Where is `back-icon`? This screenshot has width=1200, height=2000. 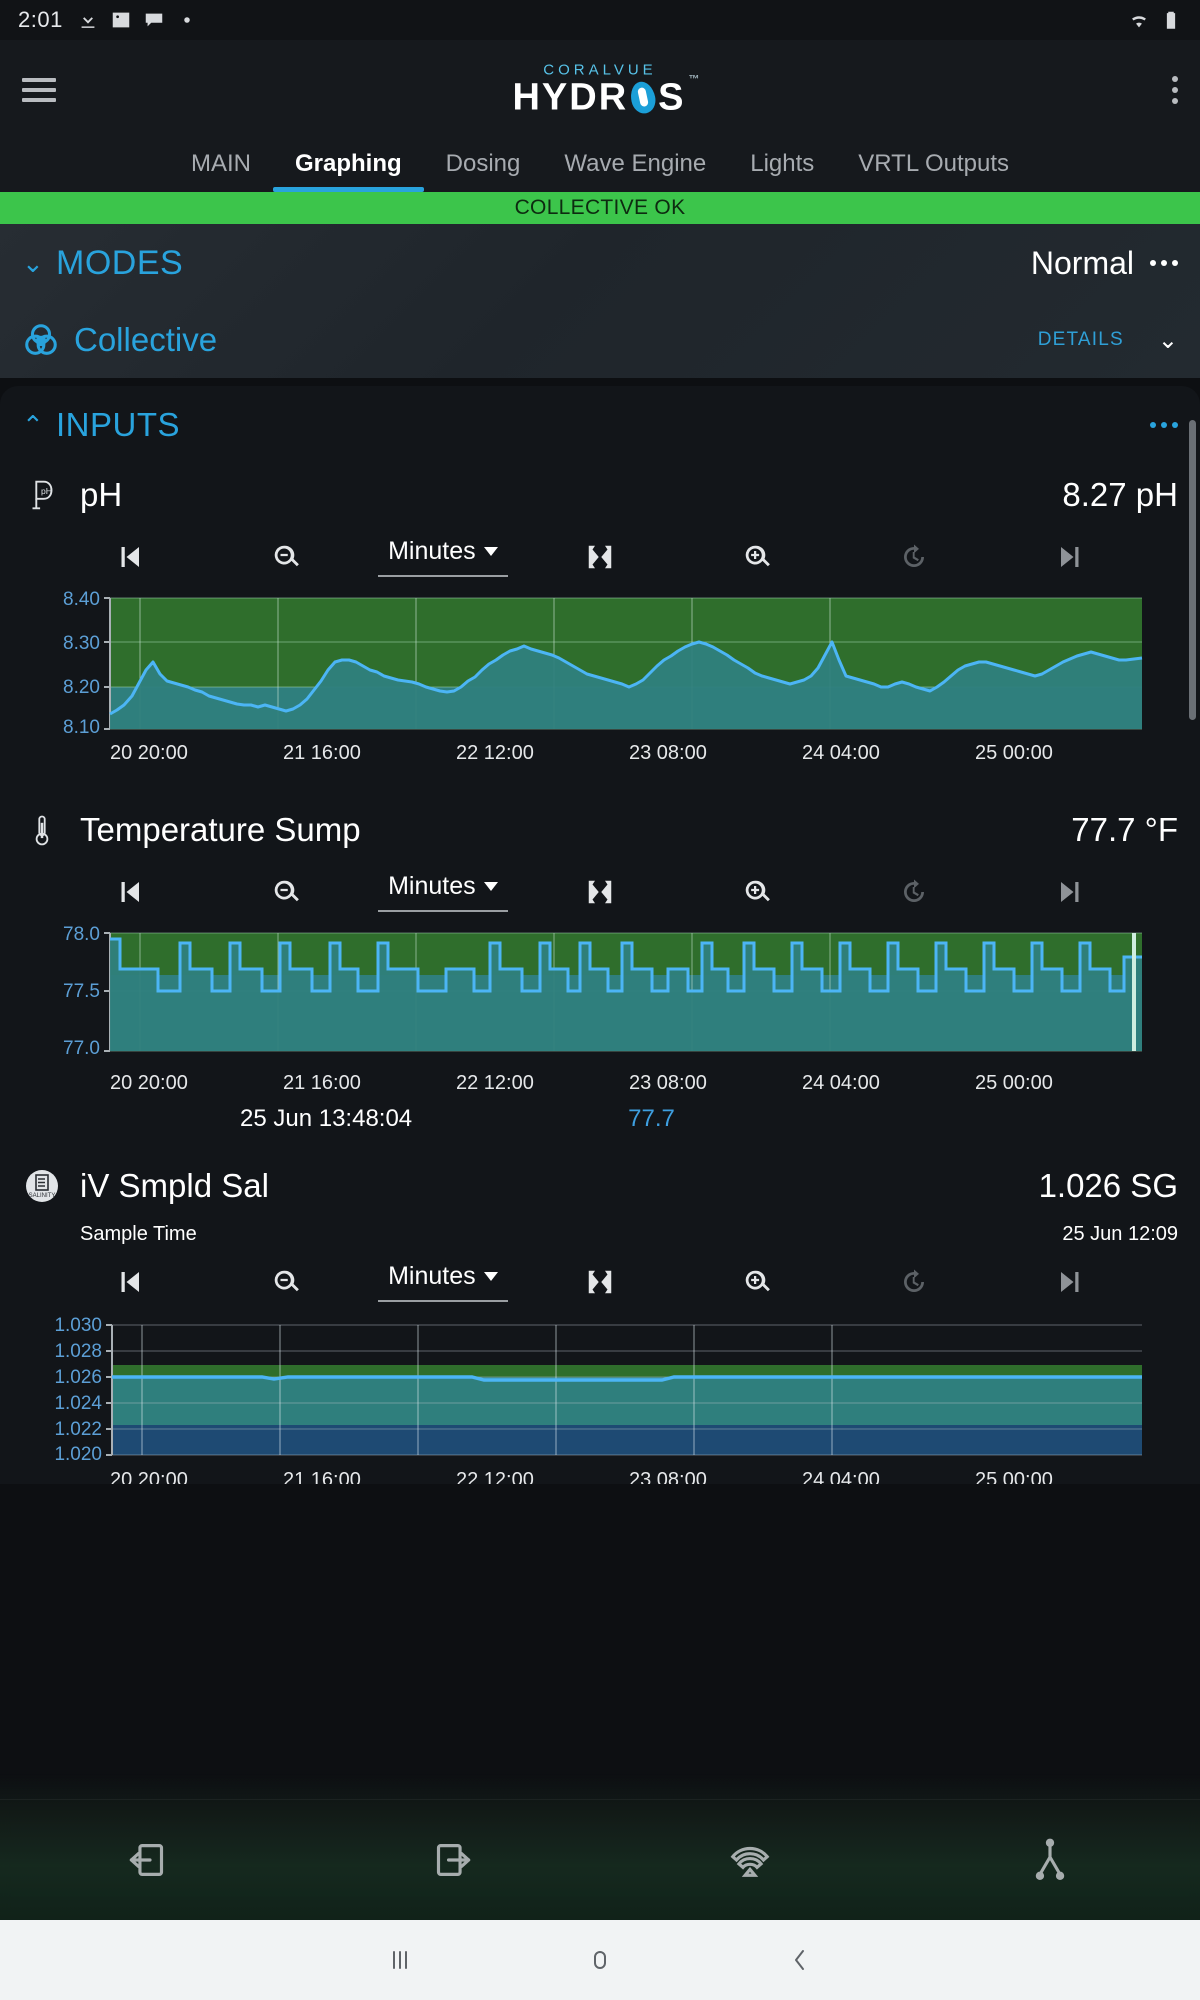
back-icon is located at coordinates (800, 1960).